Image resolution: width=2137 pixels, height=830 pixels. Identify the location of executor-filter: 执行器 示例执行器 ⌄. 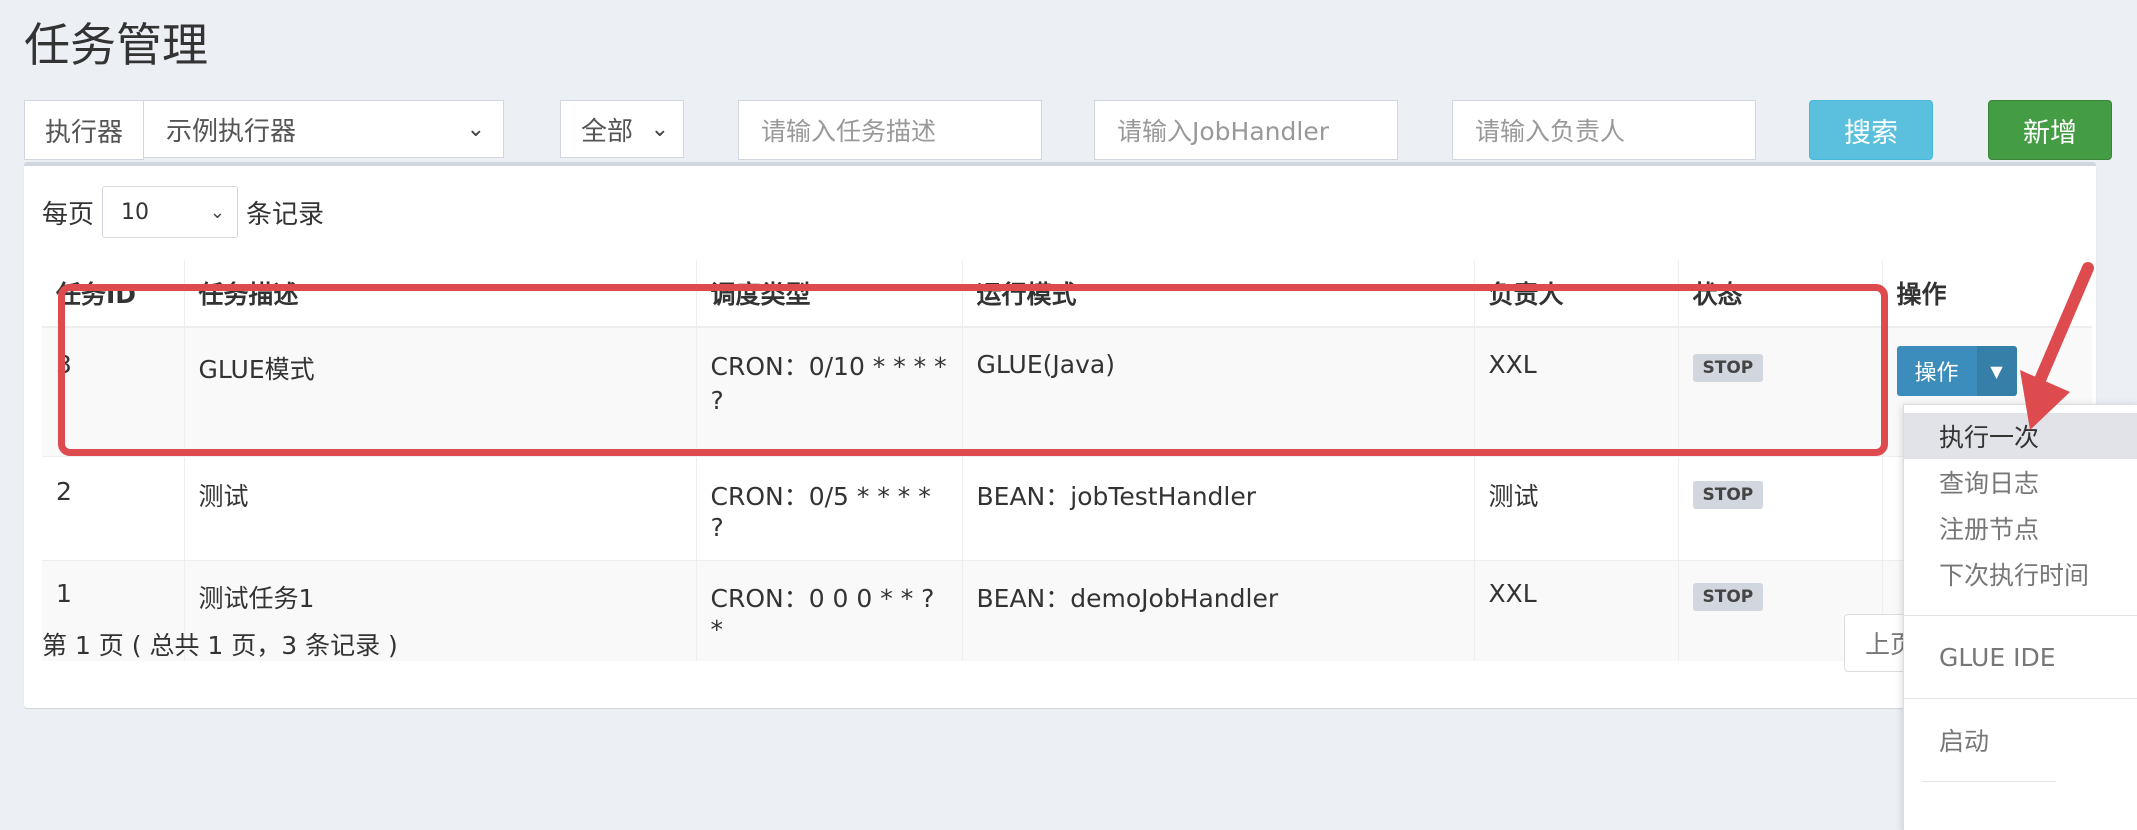
(264, 130).